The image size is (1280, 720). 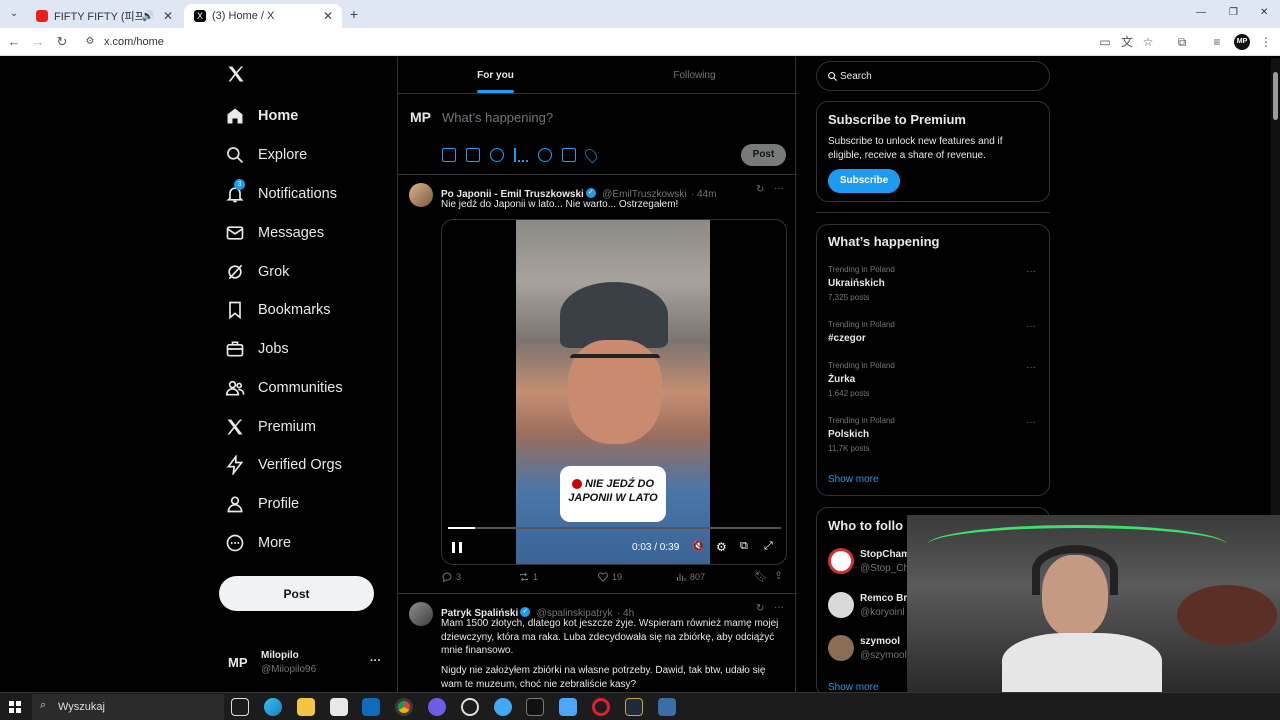 What do you see at coordinates (256, 349) in the screenshot?
I see `nav-jobs: Jobs` at bounding box center [256, 349].